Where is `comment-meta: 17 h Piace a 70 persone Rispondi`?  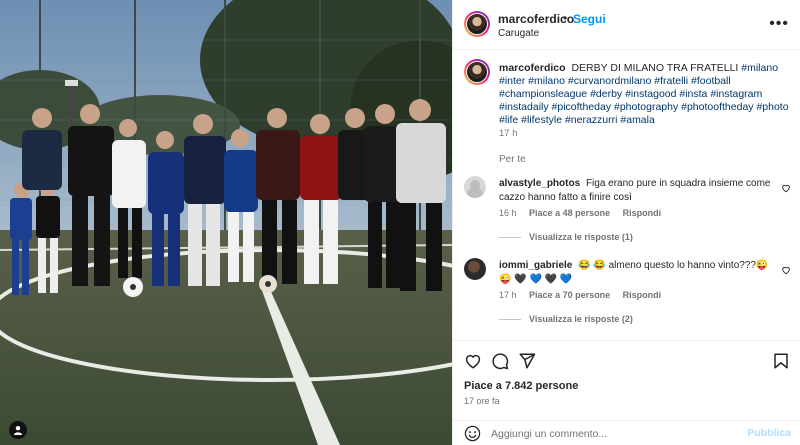
comment-meta: 17 h Piace a 70 persone Rispondi is located at coordinates (585, 295).